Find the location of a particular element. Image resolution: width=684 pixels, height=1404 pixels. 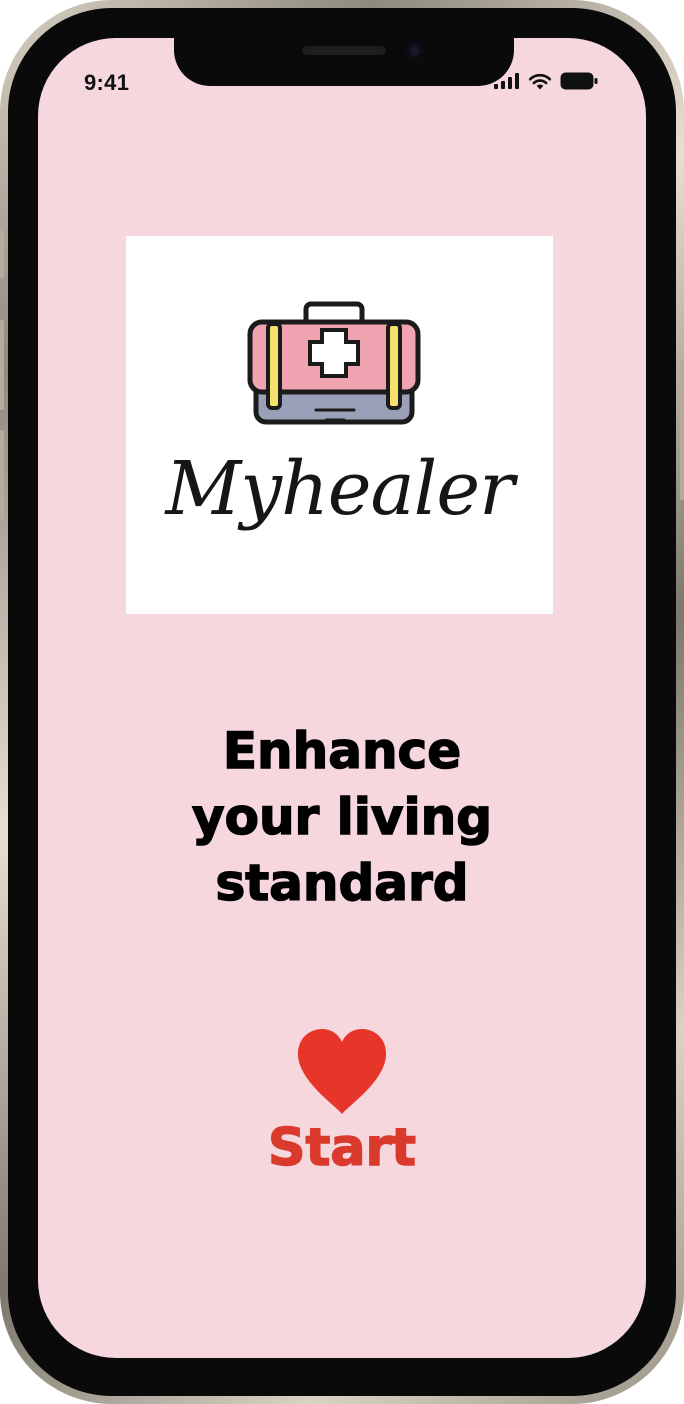

battery-icon is located at coordinates (579, 81).